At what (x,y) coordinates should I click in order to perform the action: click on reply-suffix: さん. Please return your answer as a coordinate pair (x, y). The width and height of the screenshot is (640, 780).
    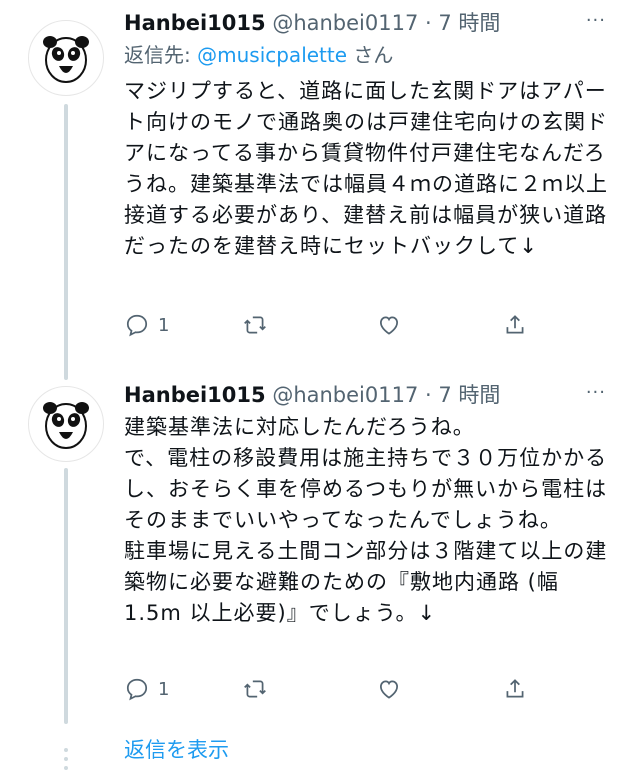
    Looking at the image, I should click on (370, 55).